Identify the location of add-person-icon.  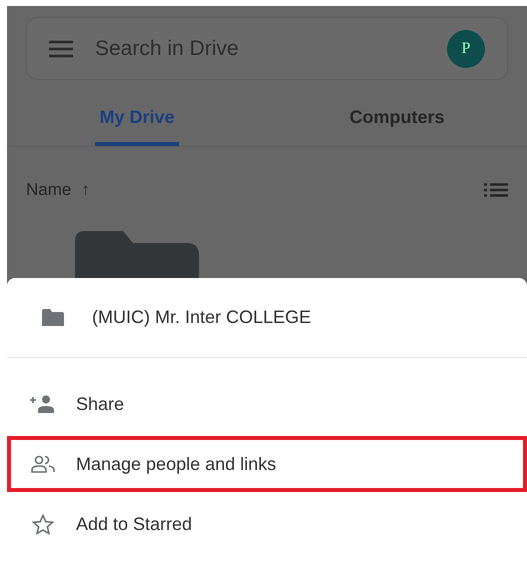
(43, 404).